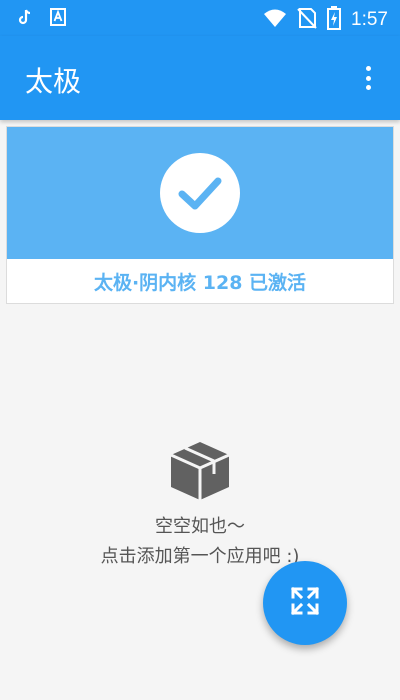  Describe the element at coordinates (58, 19) in the screenshot. I see `a-app-icon` at that location.